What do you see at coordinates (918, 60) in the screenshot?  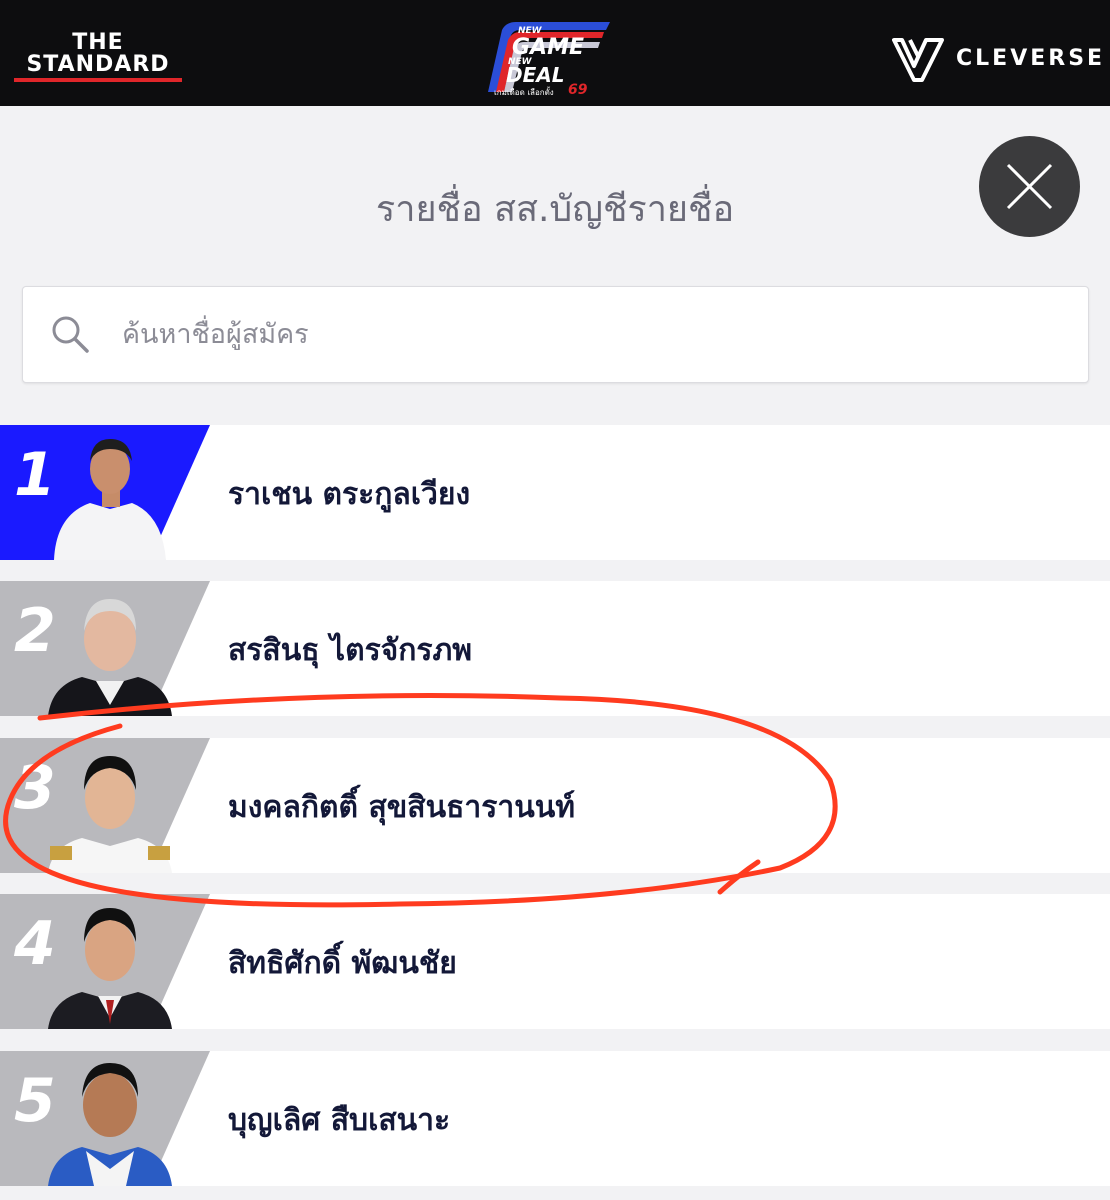 I see `cleverse-mark-icon` at bounding box center [918, 60].